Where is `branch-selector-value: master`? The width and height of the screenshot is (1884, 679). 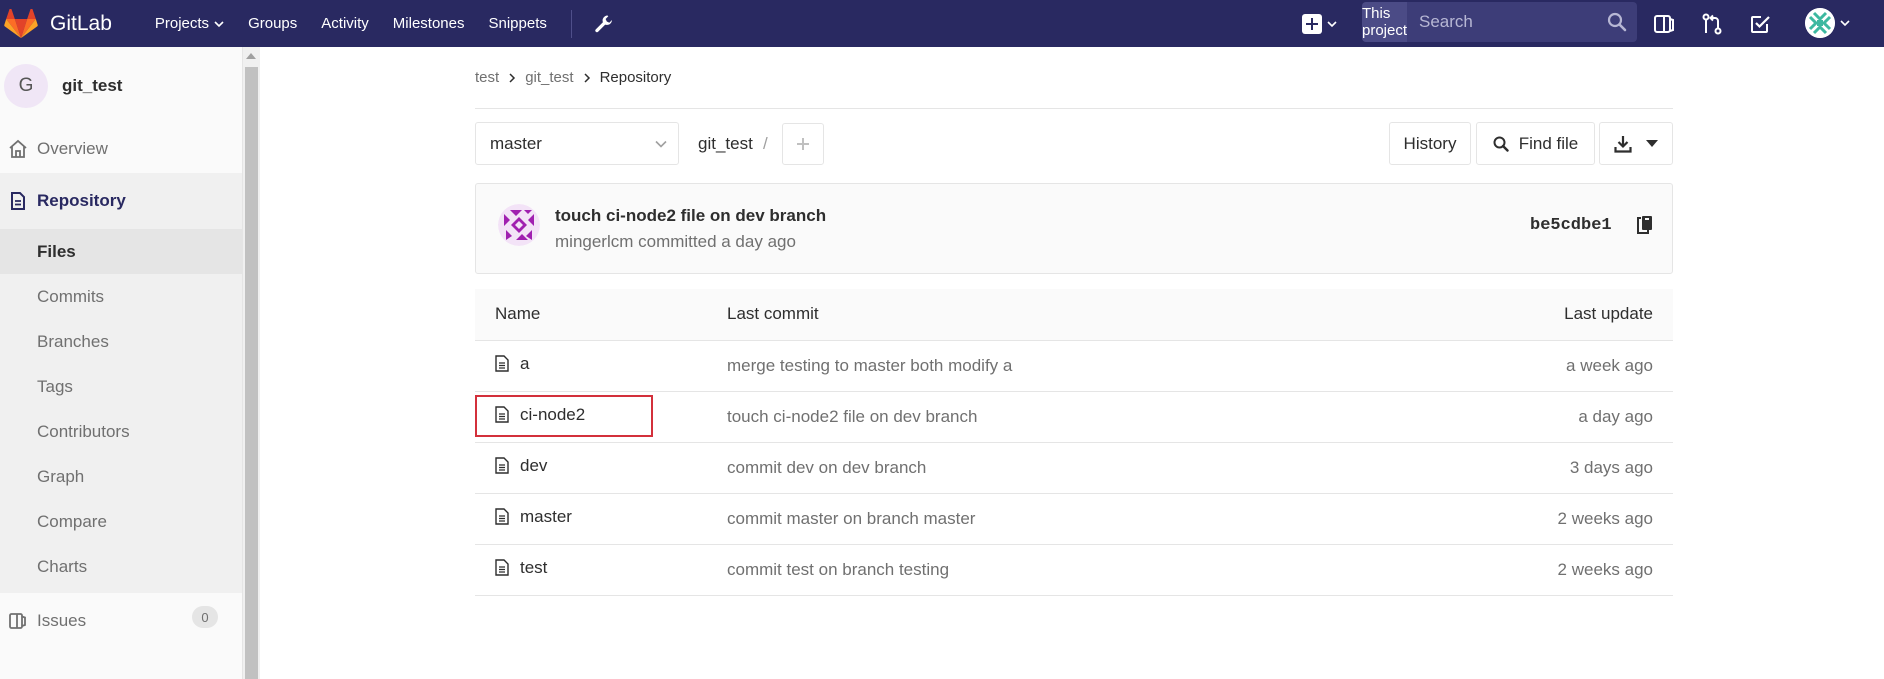
branch-selector-value: master is located at coordinates (516, 143).